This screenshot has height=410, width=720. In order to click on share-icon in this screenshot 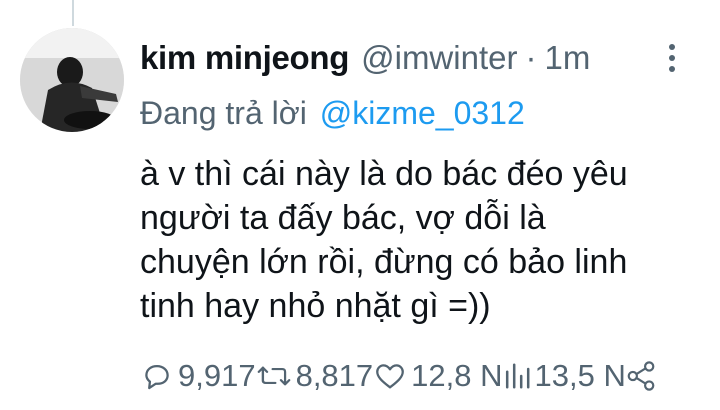, I will do `click(641, 376)`.